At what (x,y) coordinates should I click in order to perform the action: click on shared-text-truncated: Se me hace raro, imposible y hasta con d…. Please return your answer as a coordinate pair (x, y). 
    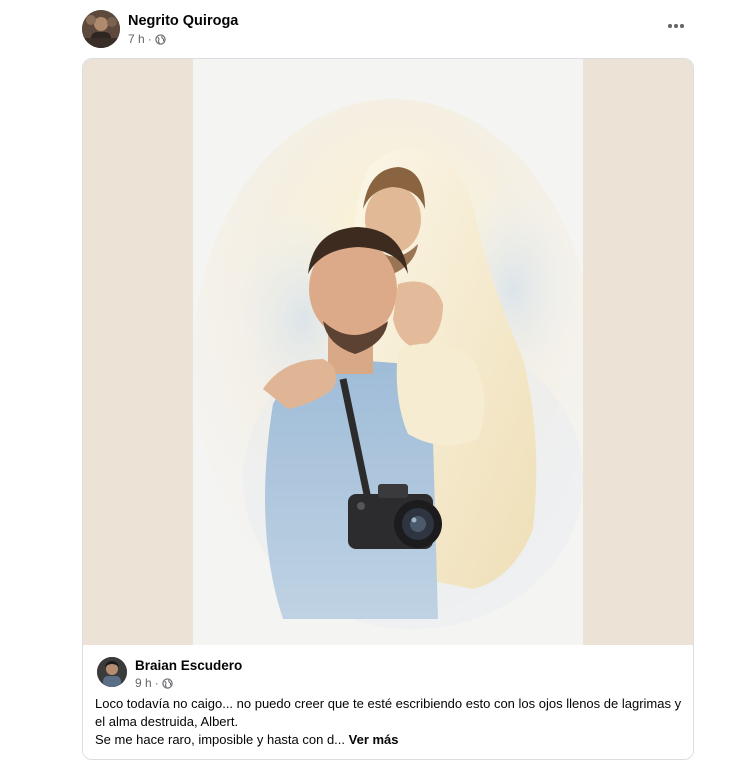
    Looking at the image, I should click on (220, 739).